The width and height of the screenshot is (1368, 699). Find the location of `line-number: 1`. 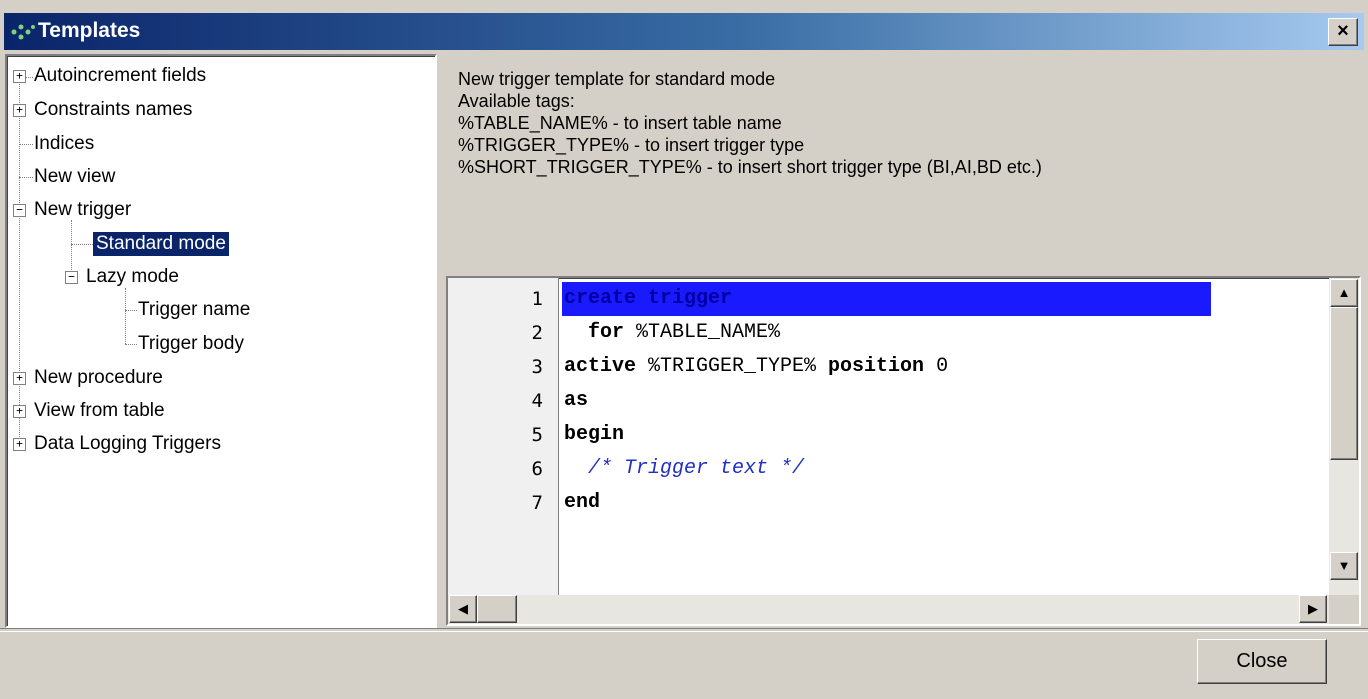

line-number: 1 is located at coordinates (537, 299).